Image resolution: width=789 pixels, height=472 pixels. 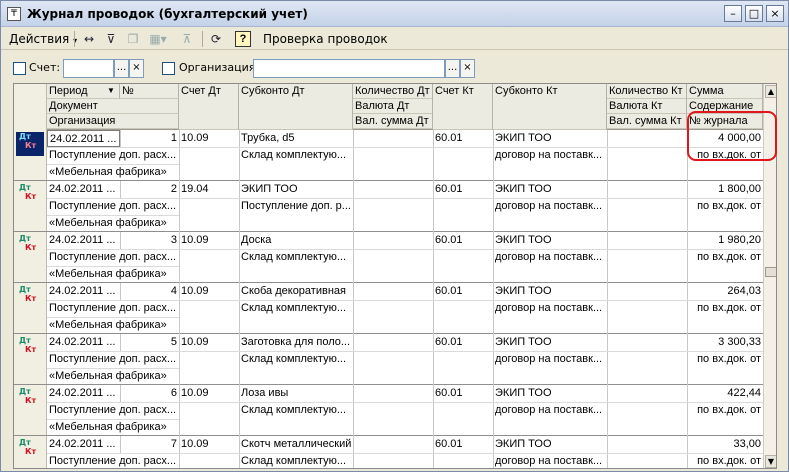 I want to click on scroll-up-arrow-icon: ▲, so click(x=770, y=91).